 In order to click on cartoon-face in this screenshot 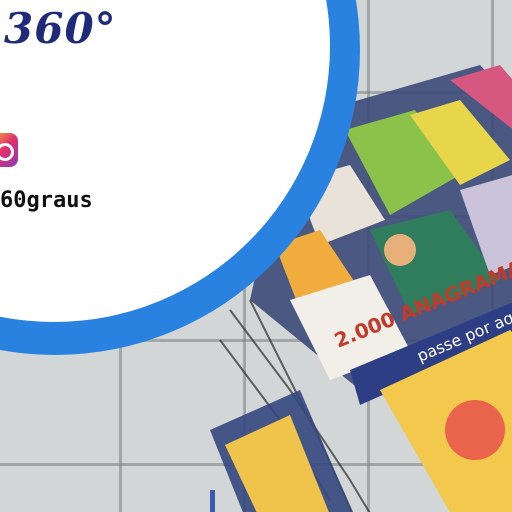, I will do `click(400, 250)`.